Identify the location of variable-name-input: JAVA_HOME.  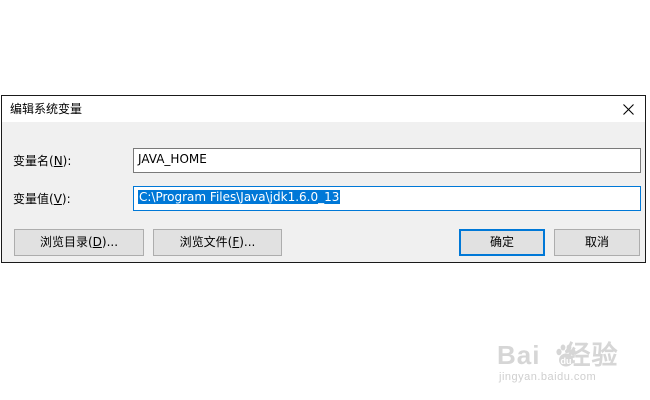
(387, 160).